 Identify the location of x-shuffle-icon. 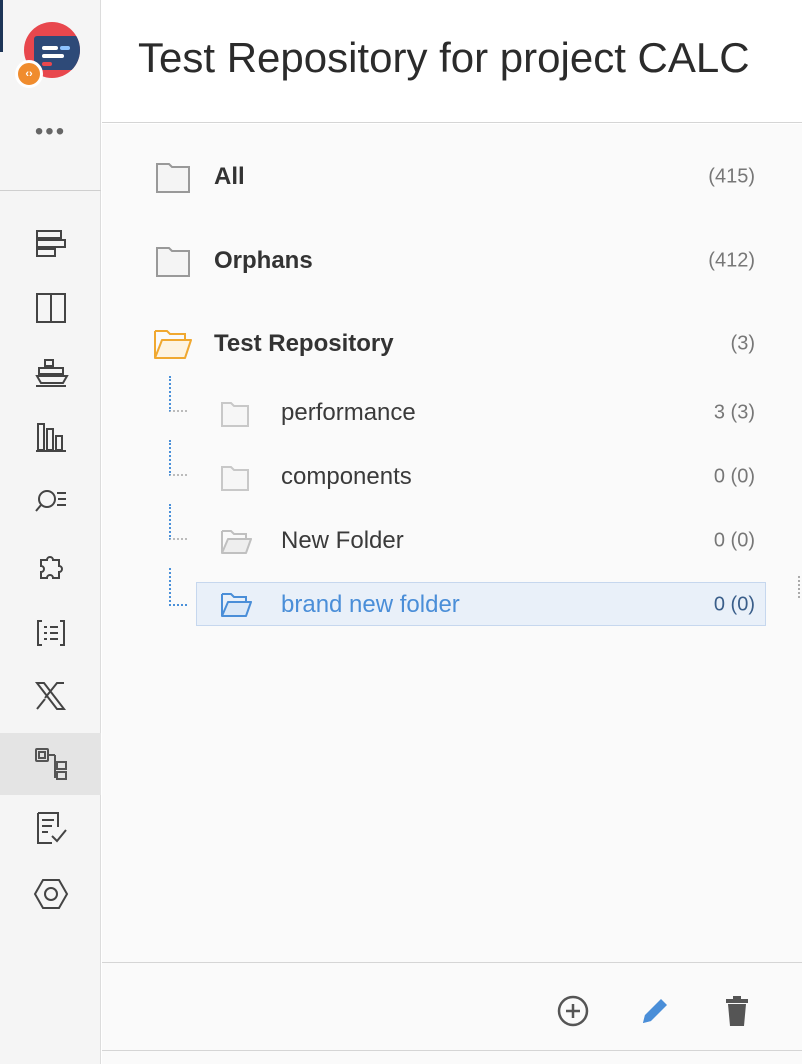
(50, 696).